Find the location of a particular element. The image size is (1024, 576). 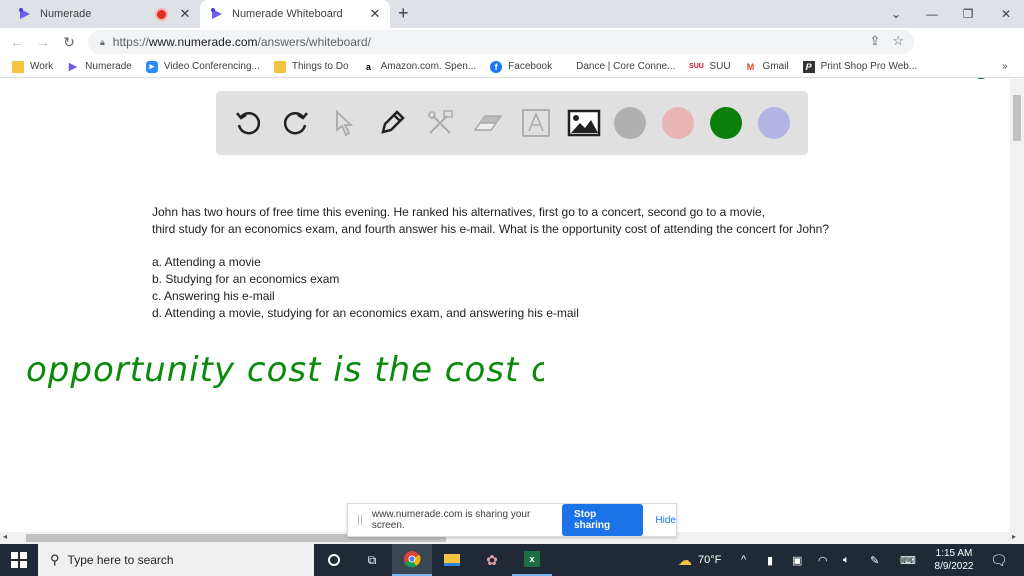

tools-icon is located at coordinates (440, 122).